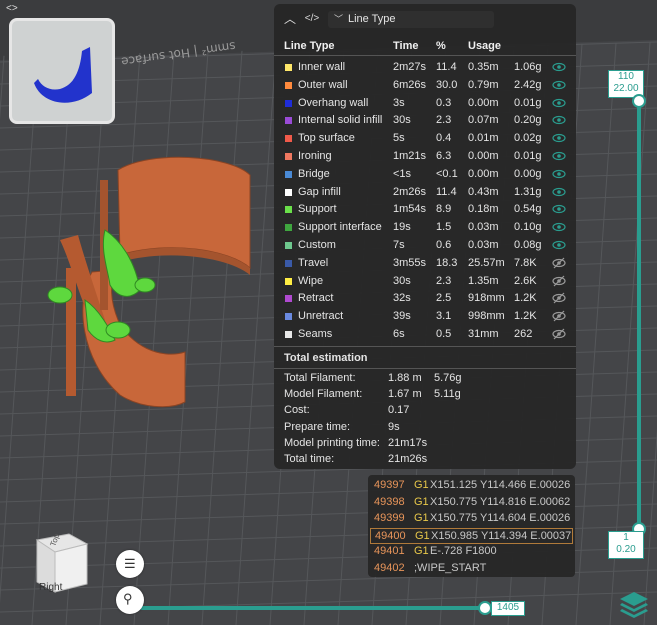 Image resolution: width=657 pixels, height=625 pixels. I want to click on line-type-name: Bridge, so click(314, 173).